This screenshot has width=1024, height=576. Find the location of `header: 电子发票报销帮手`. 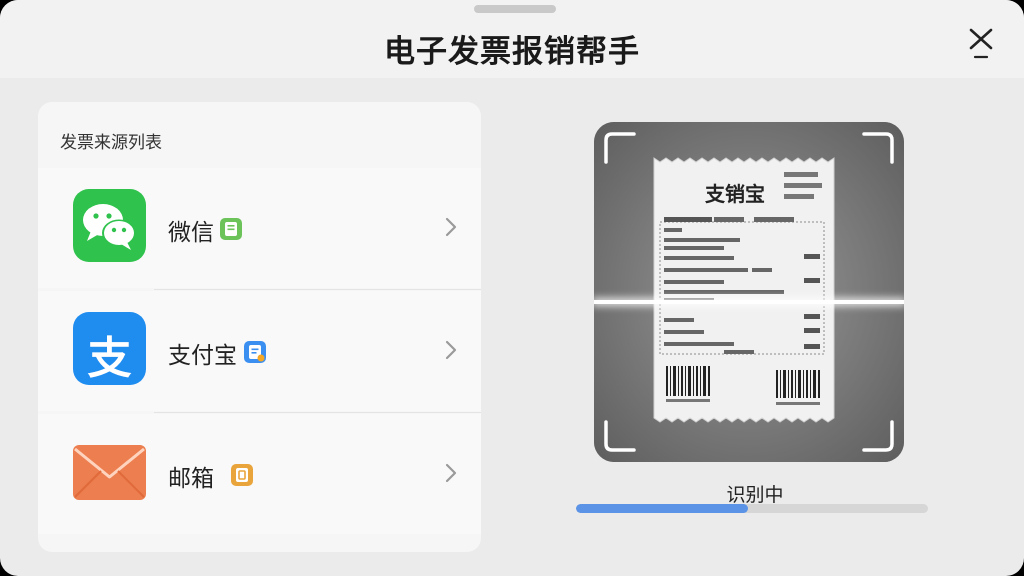

header: 电子发票报销帮手 is located at coordinates (512, 39).